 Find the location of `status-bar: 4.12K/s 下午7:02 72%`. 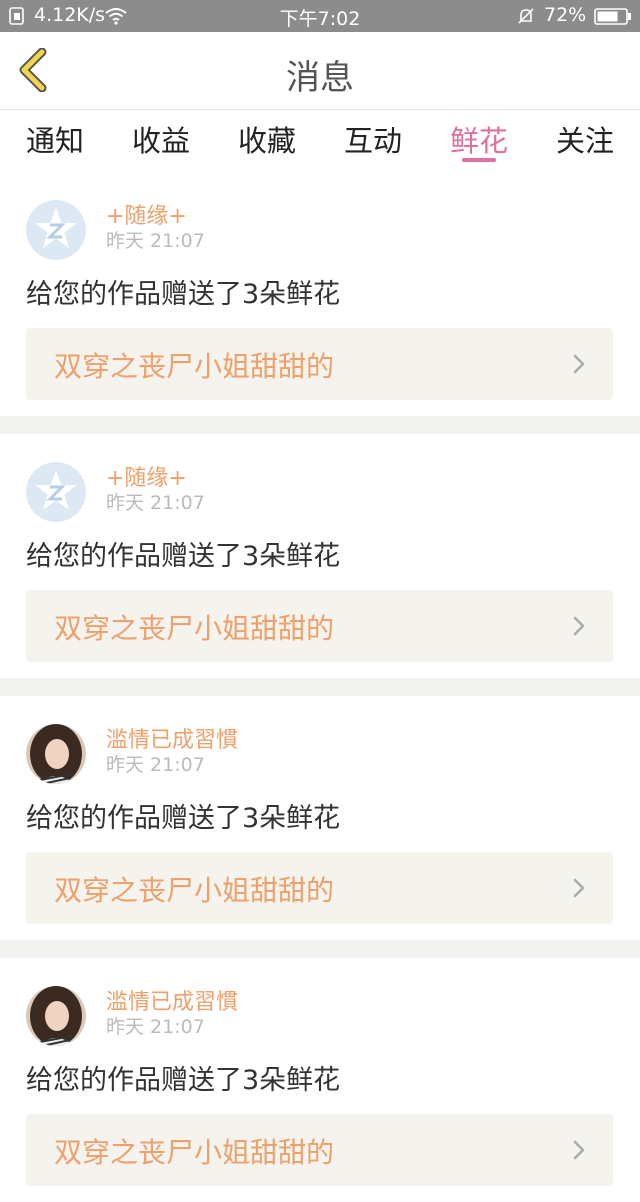

status-bar: 4.12K/s 下午7:02 72% is located at coordinates (320, 16).